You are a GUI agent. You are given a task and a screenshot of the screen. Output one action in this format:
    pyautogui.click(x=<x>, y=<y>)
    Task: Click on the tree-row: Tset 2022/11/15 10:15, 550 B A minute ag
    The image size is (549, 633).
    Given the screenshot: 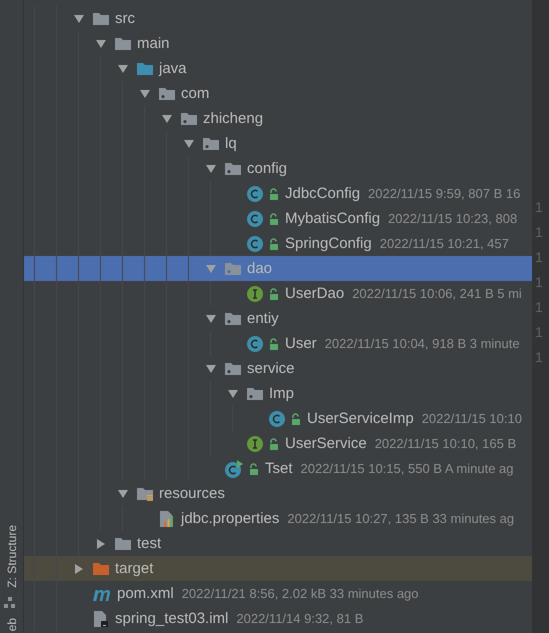 What is the action you would take?
    pyautogui.click(x=278, y=468)
    